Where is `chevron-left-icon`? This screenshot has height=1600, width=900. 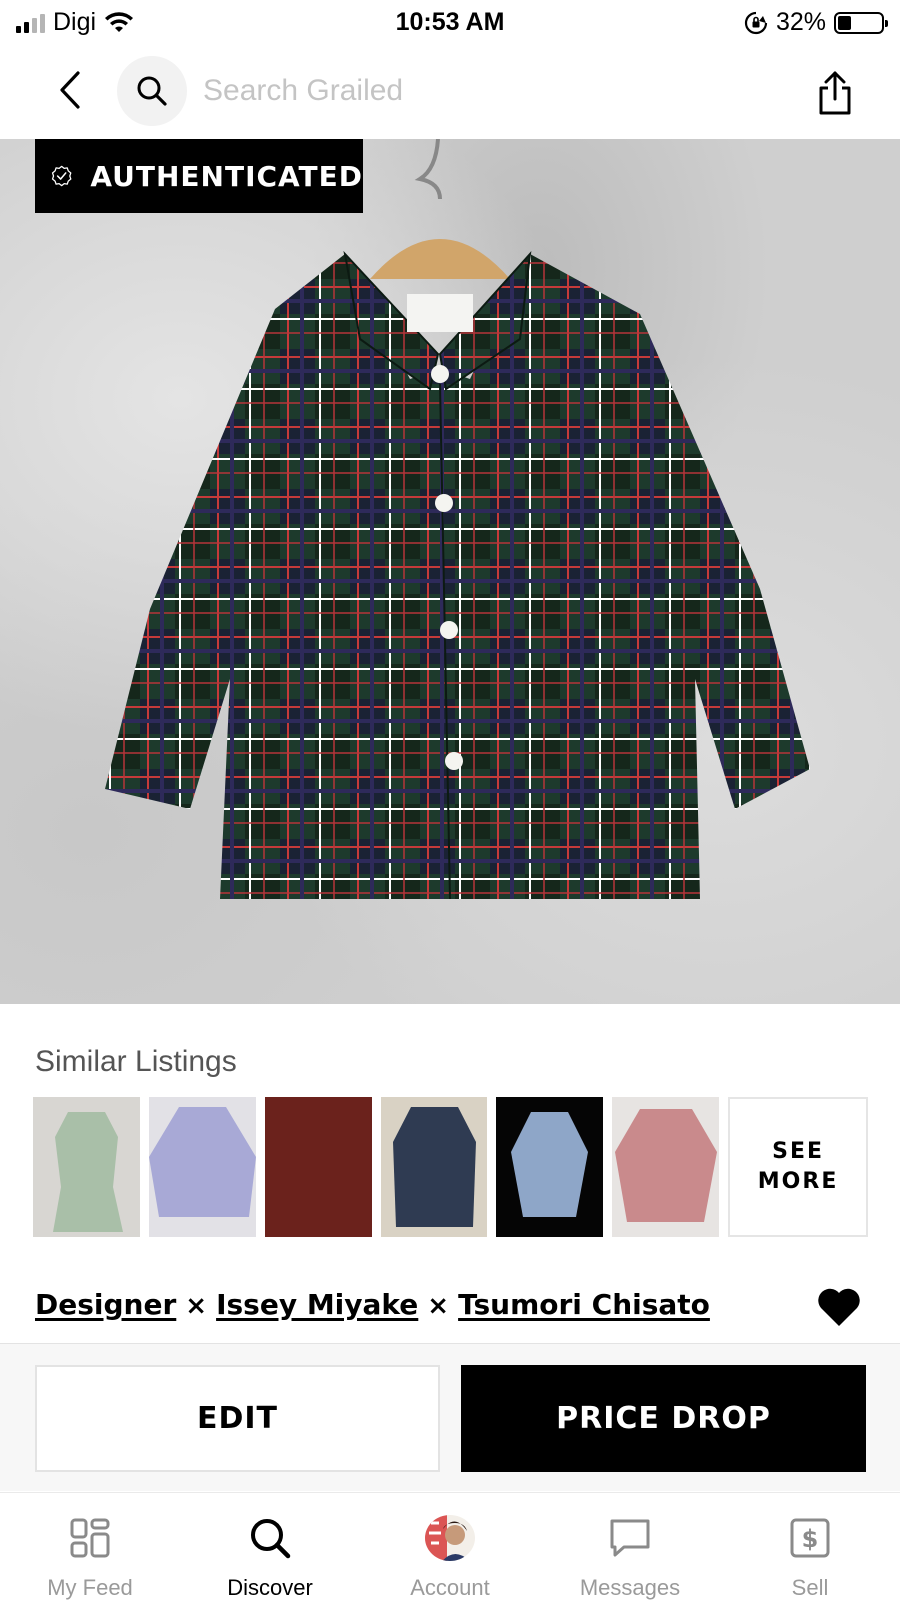 chevron-left-icon is located at coordinates (70, 90).